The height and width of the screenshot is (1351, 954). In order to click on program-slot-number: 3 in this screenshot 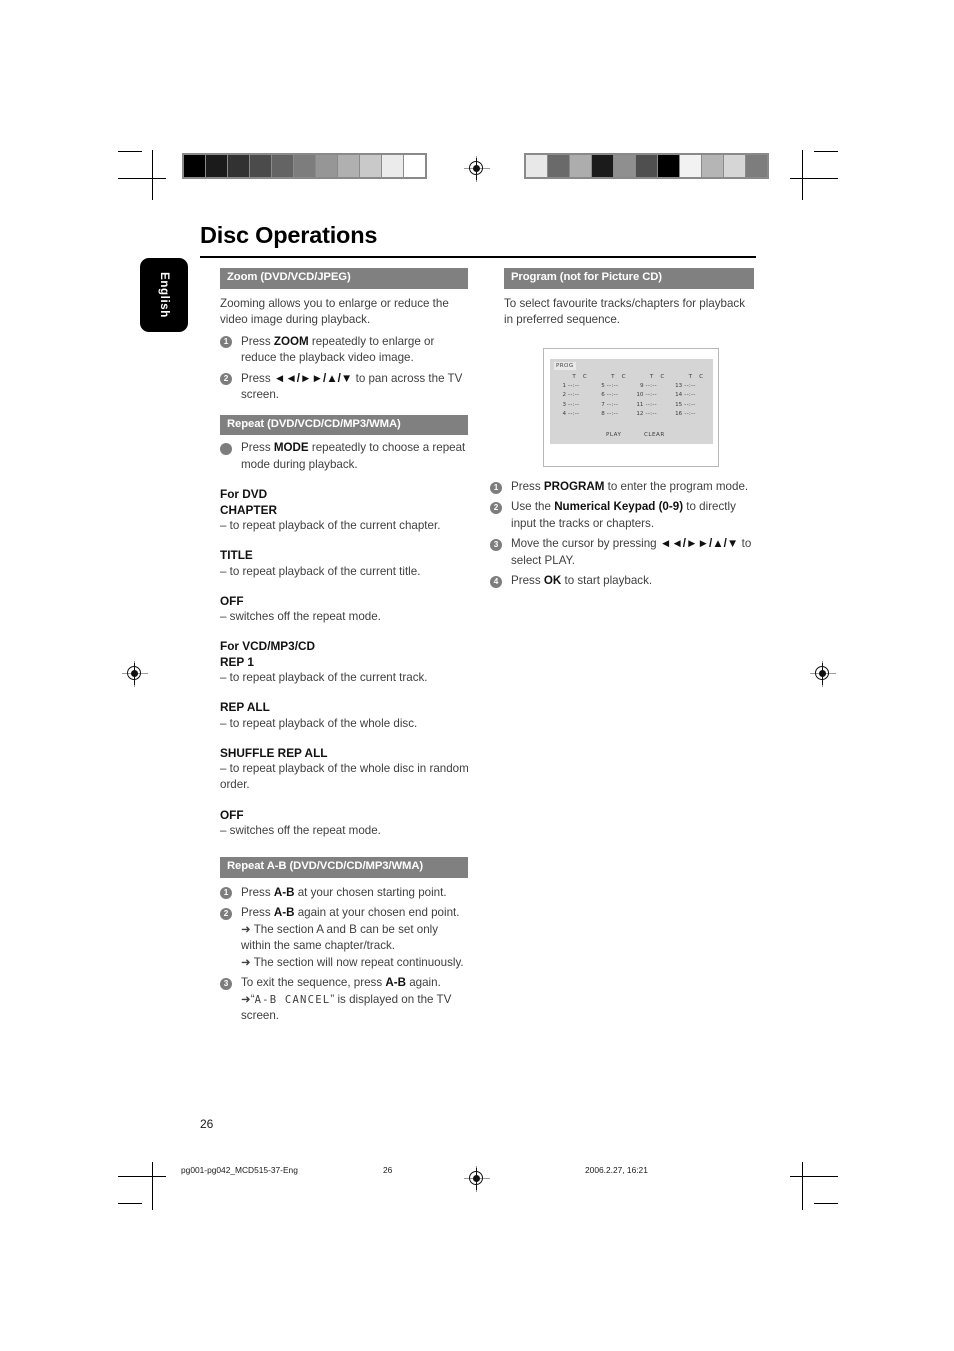, I will do `click(564, 404)`.